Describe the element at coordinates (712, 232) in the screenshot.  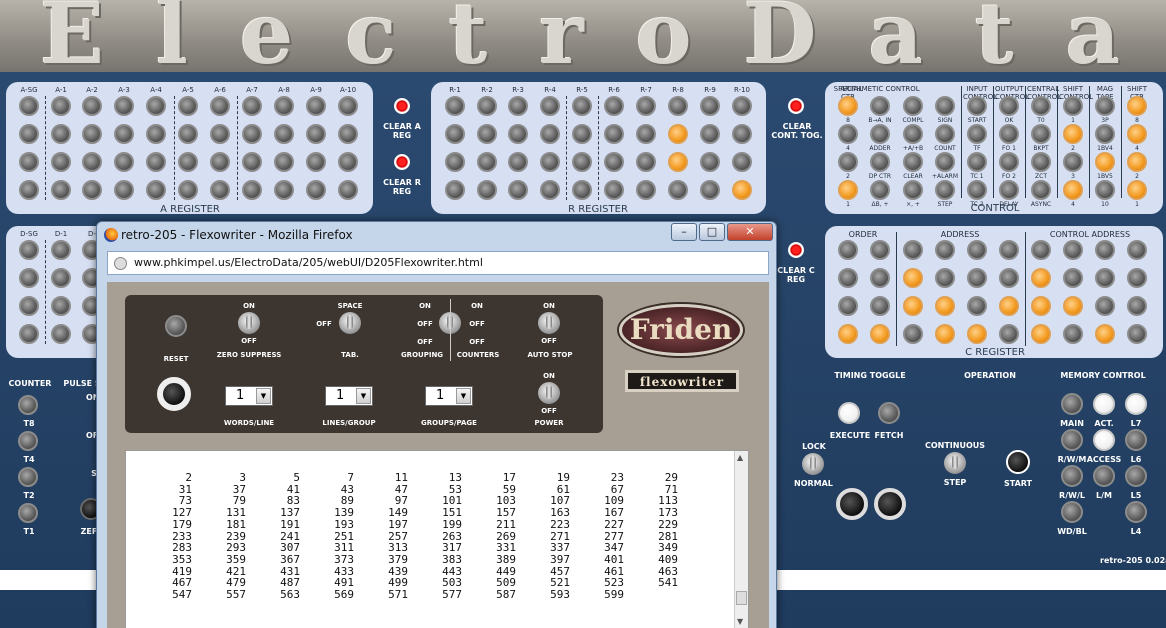
I see `maximize-button: □` at that location.